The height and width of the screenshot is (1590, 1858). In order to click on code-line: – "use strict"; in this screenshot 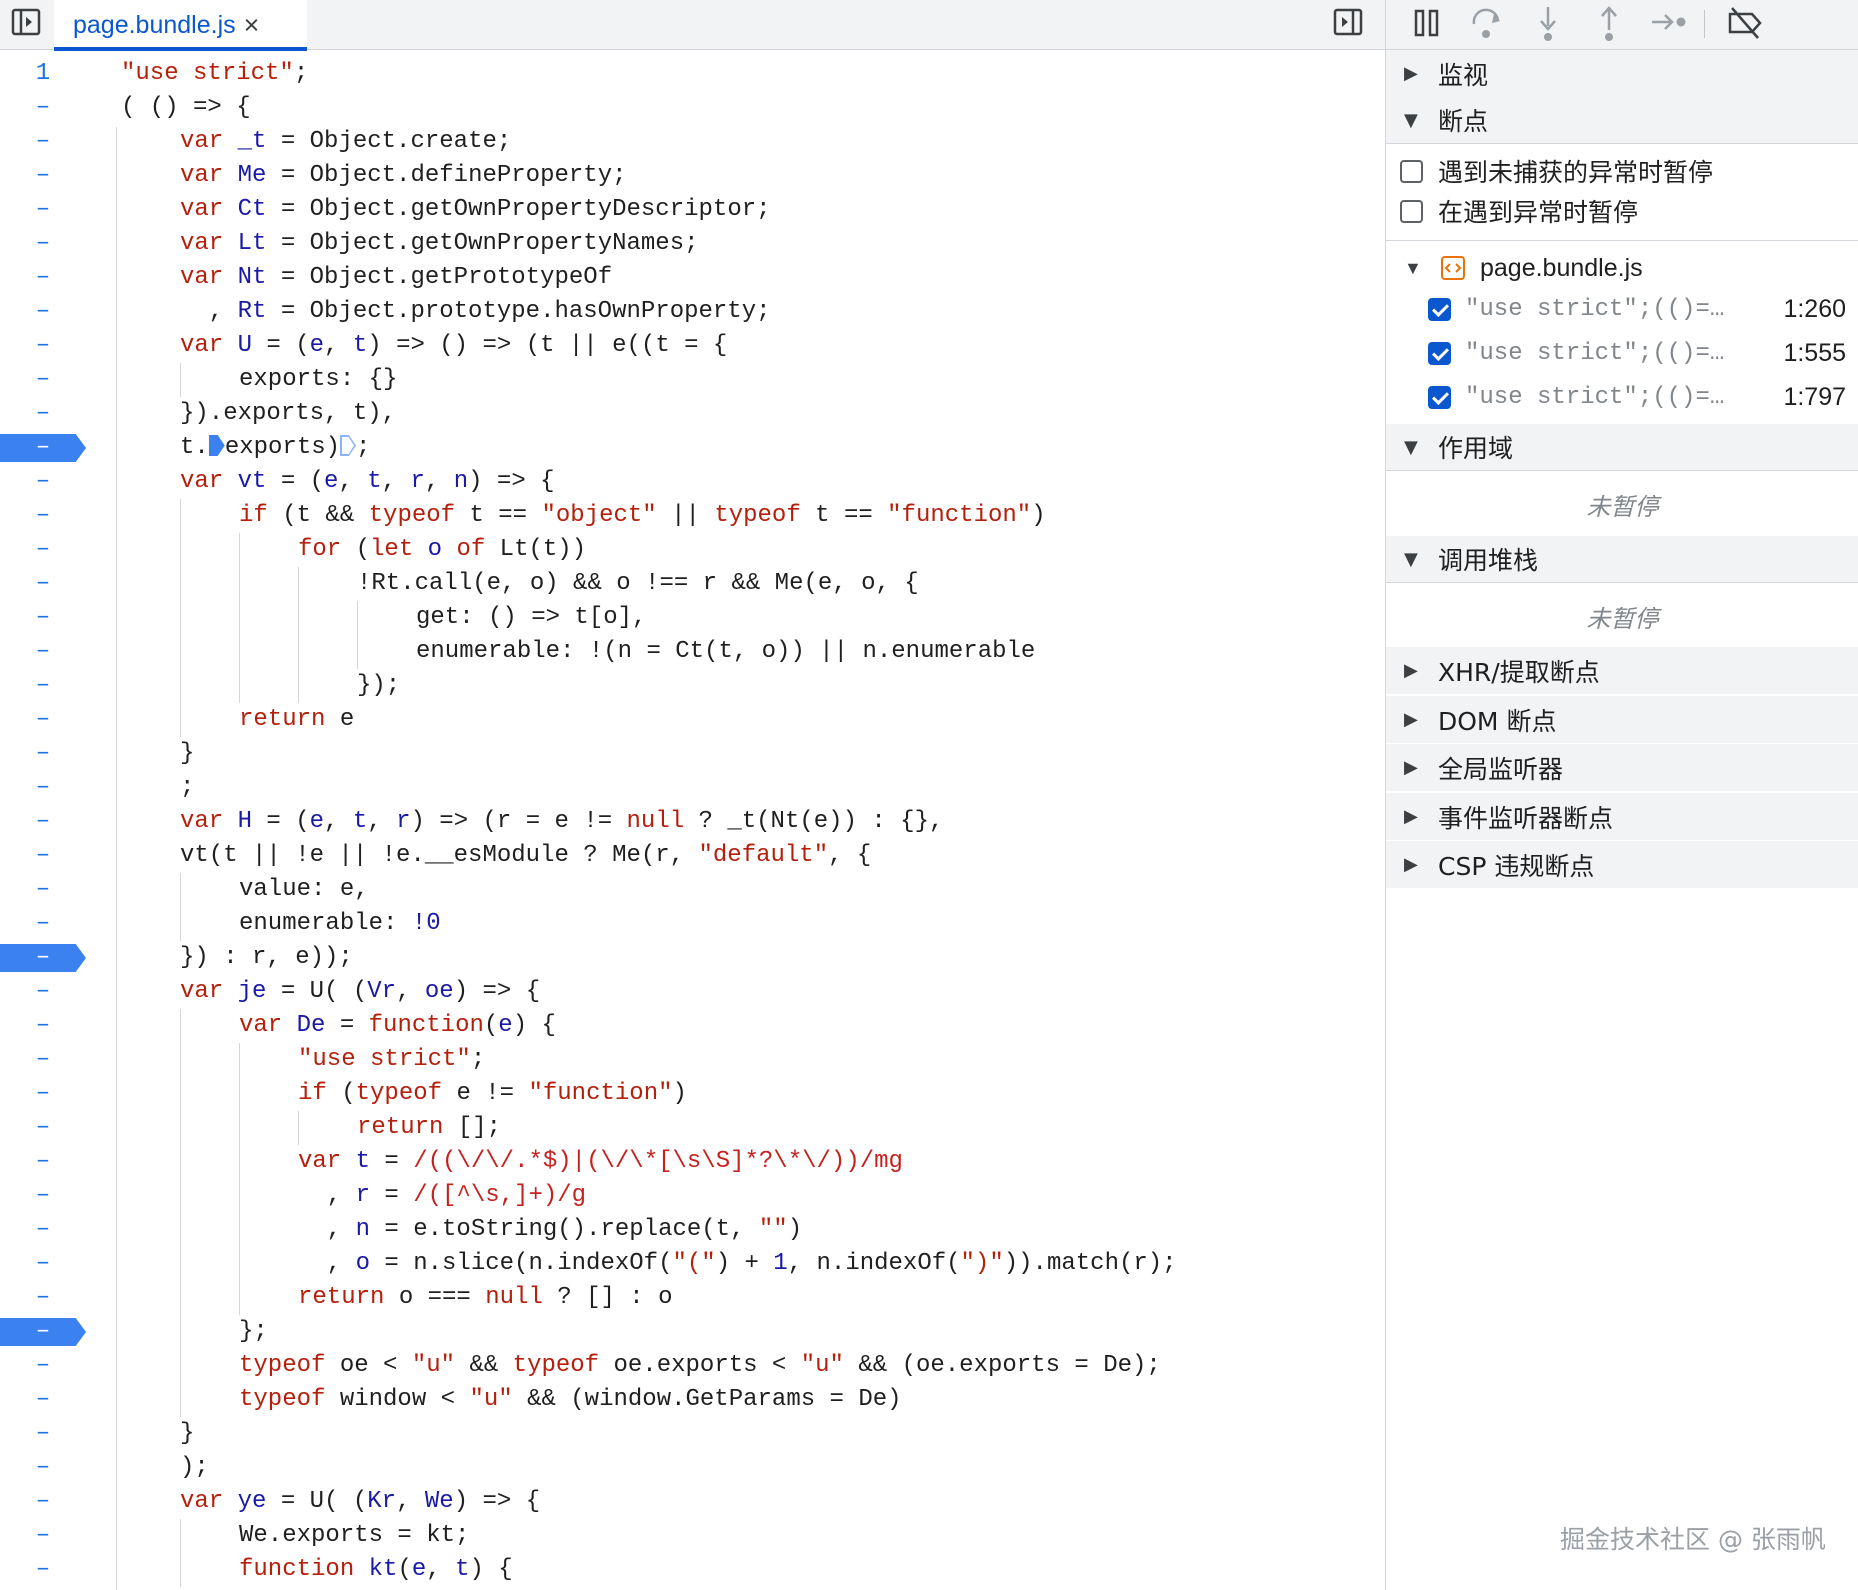, I will do `click(692, 1060)`.